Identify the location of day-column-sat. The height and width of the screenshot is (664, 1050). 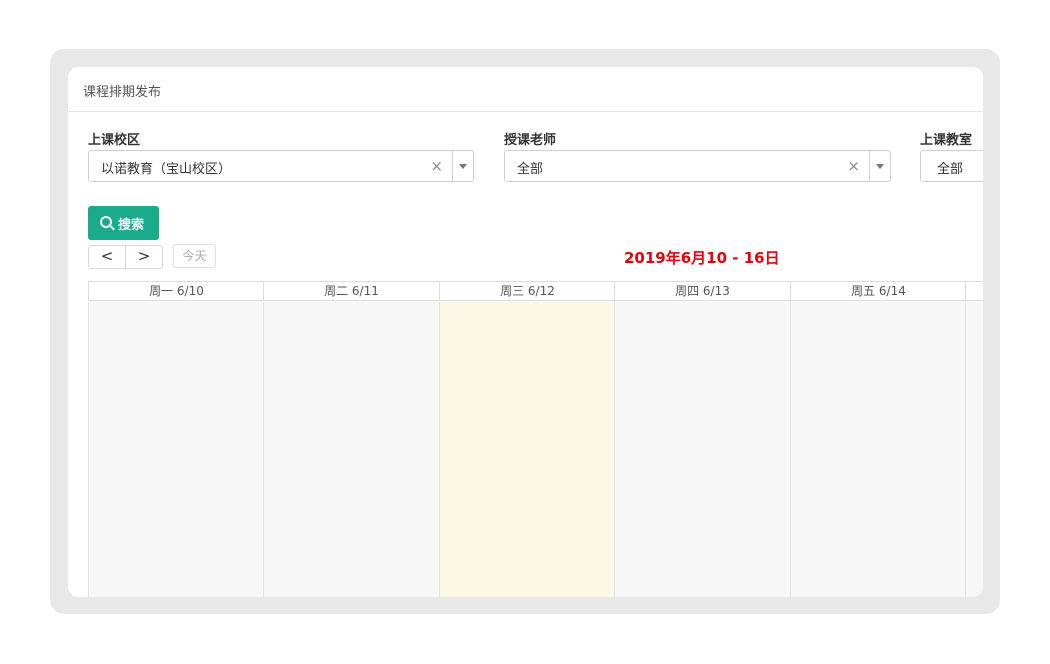
(974, 449).